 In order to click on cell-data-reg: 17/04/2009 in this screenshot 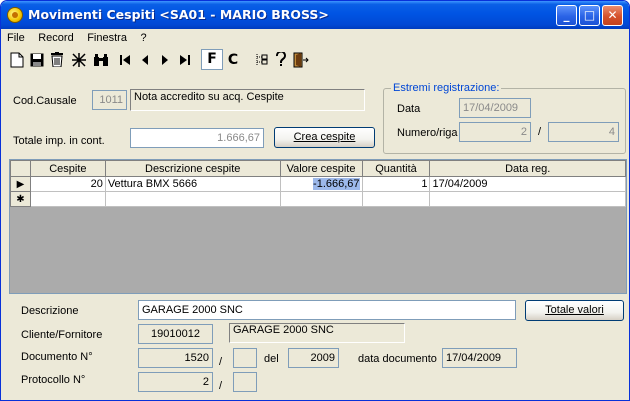, I will do `click(527, 184)`.